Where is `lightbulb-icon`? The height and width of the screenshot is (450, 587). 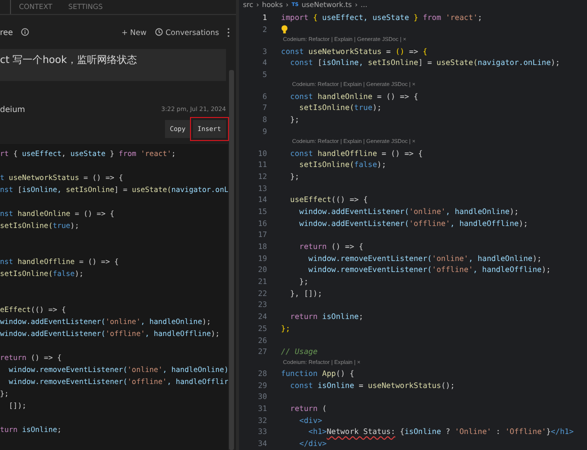 lightbulb-icon is located at coordinates (284, 29).